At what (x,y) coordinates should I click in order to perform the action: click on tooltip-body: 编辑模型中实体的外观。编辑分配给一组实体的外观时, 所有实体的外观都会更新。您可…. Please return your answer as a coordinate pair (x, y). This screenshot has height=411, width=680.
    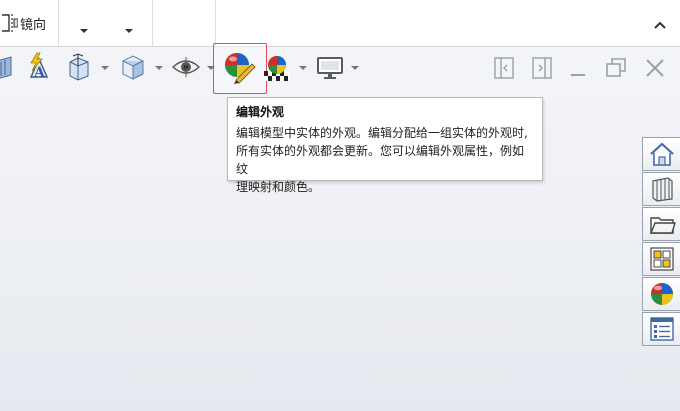
    Looking at the image, I should click on (385, 160).